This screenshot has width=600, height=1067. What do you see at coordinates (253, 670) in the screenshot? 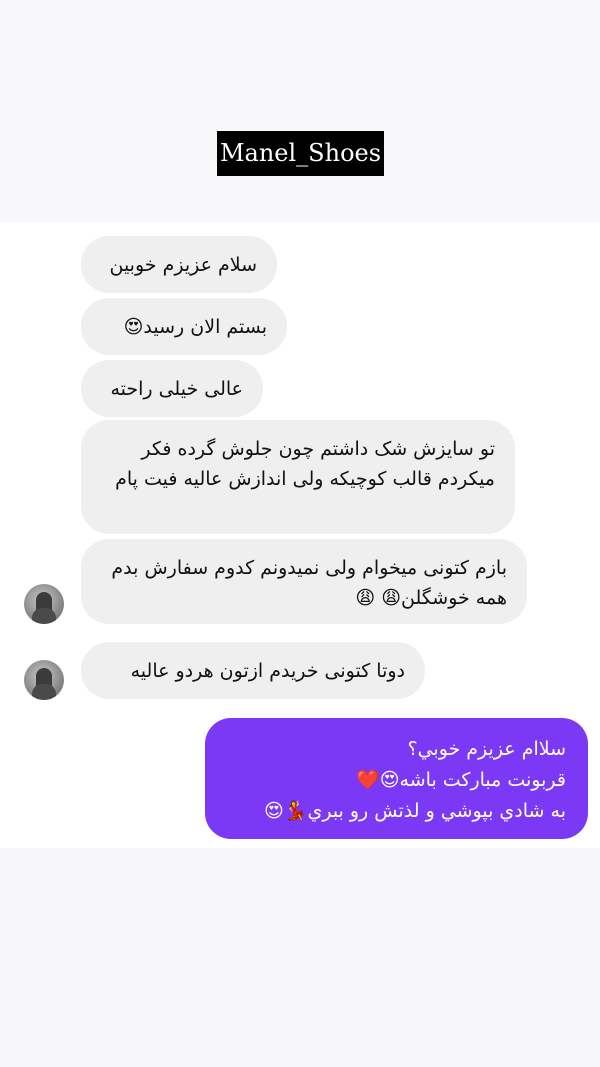
I see `message-bubble-incoming: دوتا کتونی خریدم ازتون هردو عالیه` at bounding box center [253, 670].